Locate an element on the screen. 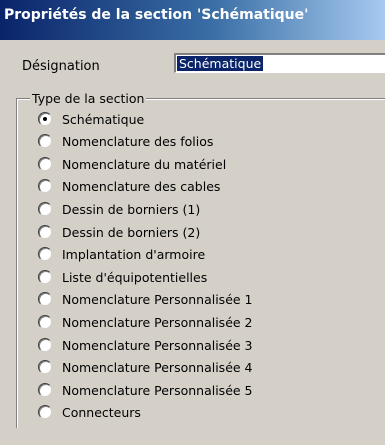  designation-label: Désignation is located at coordinates (61, 66).